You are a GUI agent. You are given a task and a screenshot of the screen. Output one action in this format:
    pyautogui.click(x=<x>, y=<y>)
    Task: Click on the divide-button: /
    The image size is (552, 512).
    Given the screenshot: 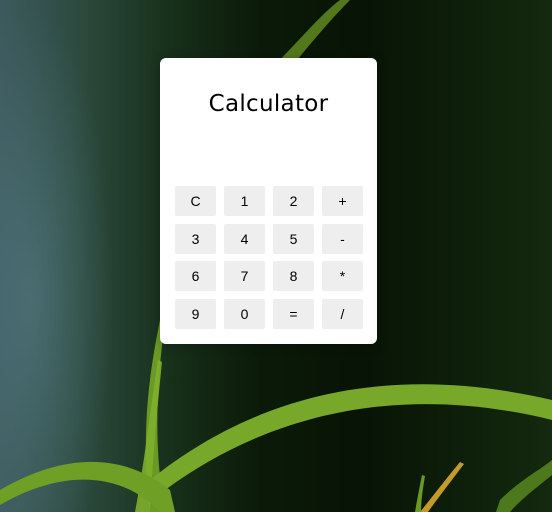 What is the action you would take?
    pyautogui.click(x=342, y=313)
    